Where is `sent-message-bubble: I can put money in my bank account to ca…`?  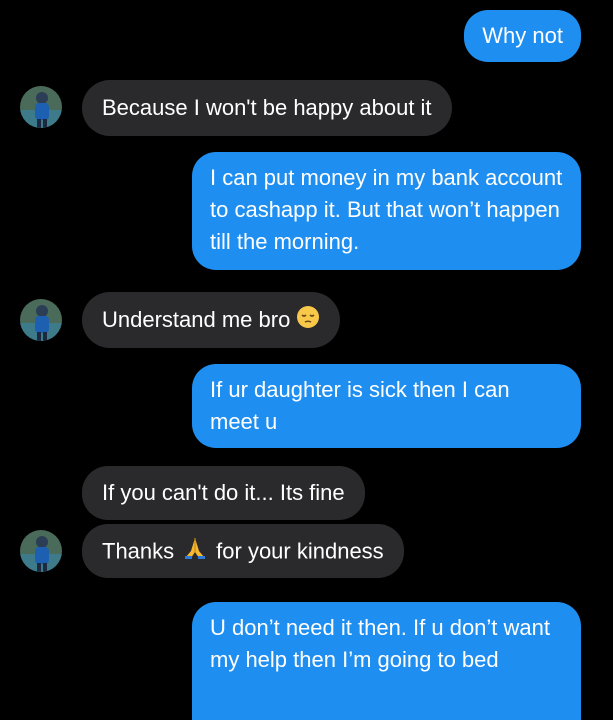
sent-message-bubble: I can put money in my bank account to ca… is located at coordinates (386, 211).